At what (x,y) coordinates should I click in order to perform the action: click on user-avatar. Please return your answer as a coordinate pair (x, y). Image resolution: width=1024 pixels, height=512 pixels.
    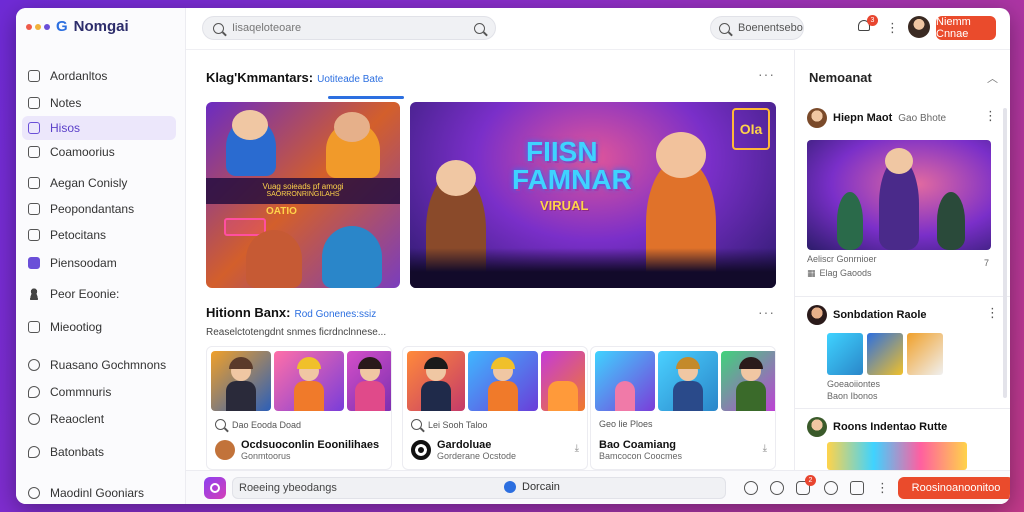
    Looking at the image, I should click on (919, 27).